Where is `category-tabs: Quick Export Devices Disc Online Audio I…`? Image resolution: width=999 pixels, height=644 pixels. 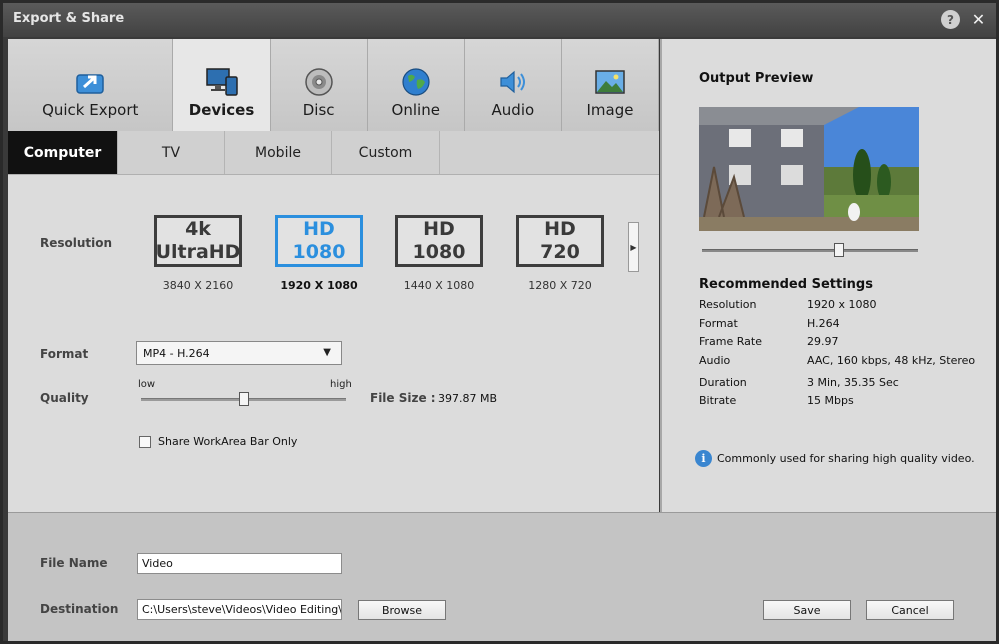 category-tabs: Quick Export Devices Disc Online Audio I… is located at coordinates (334, 85).